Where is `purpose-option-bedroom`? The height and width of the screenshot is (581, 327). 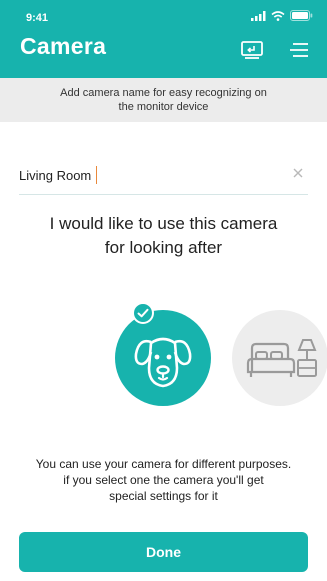
purpose-option-bedroom is located at coordinates (279, 358).